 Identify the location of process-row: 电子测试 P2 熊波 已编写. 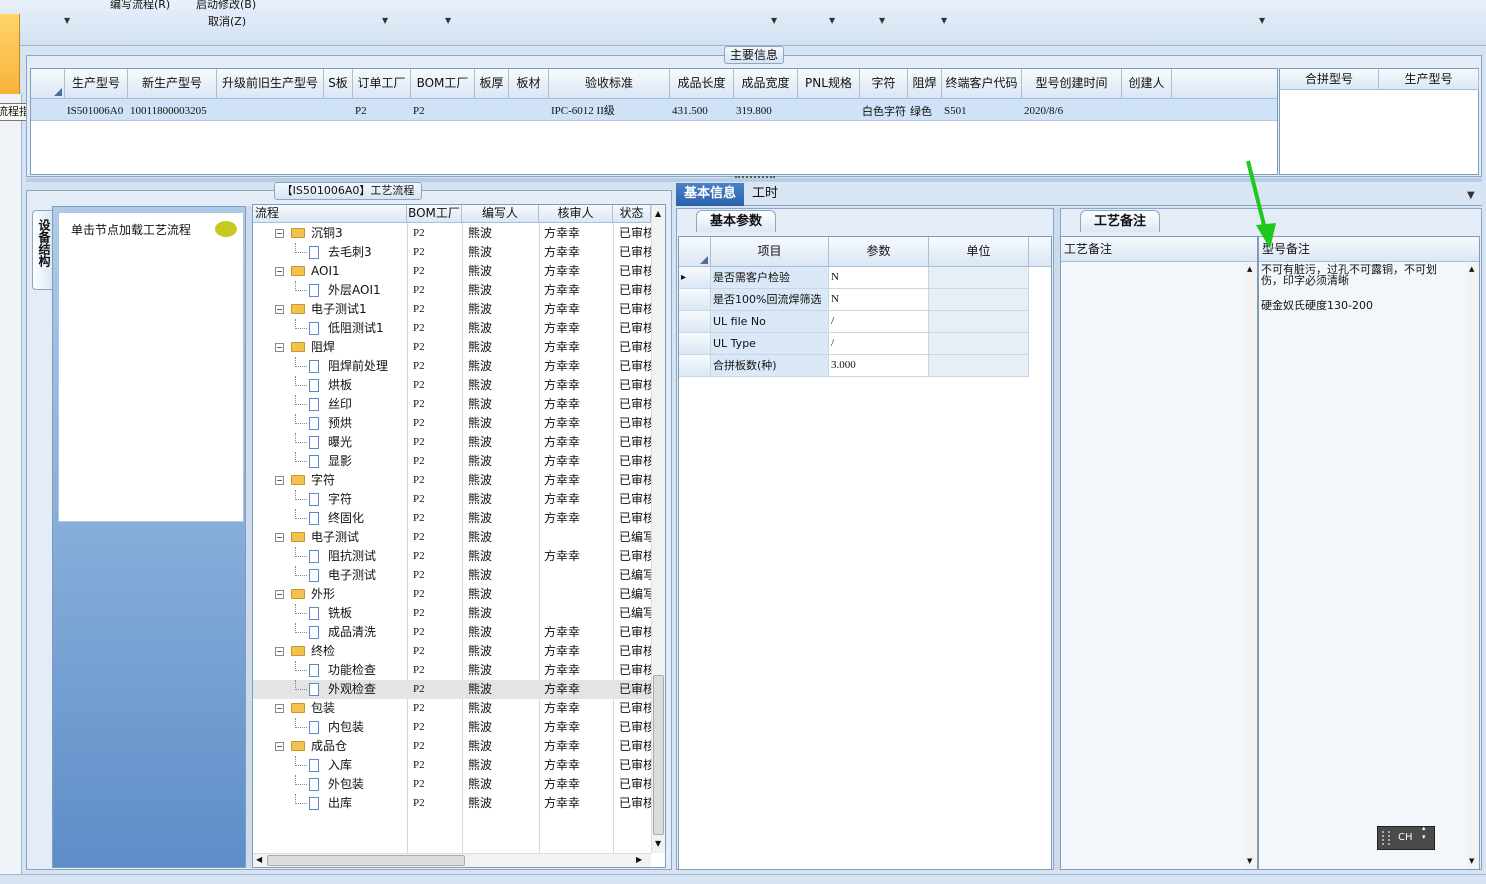
(458, 575).